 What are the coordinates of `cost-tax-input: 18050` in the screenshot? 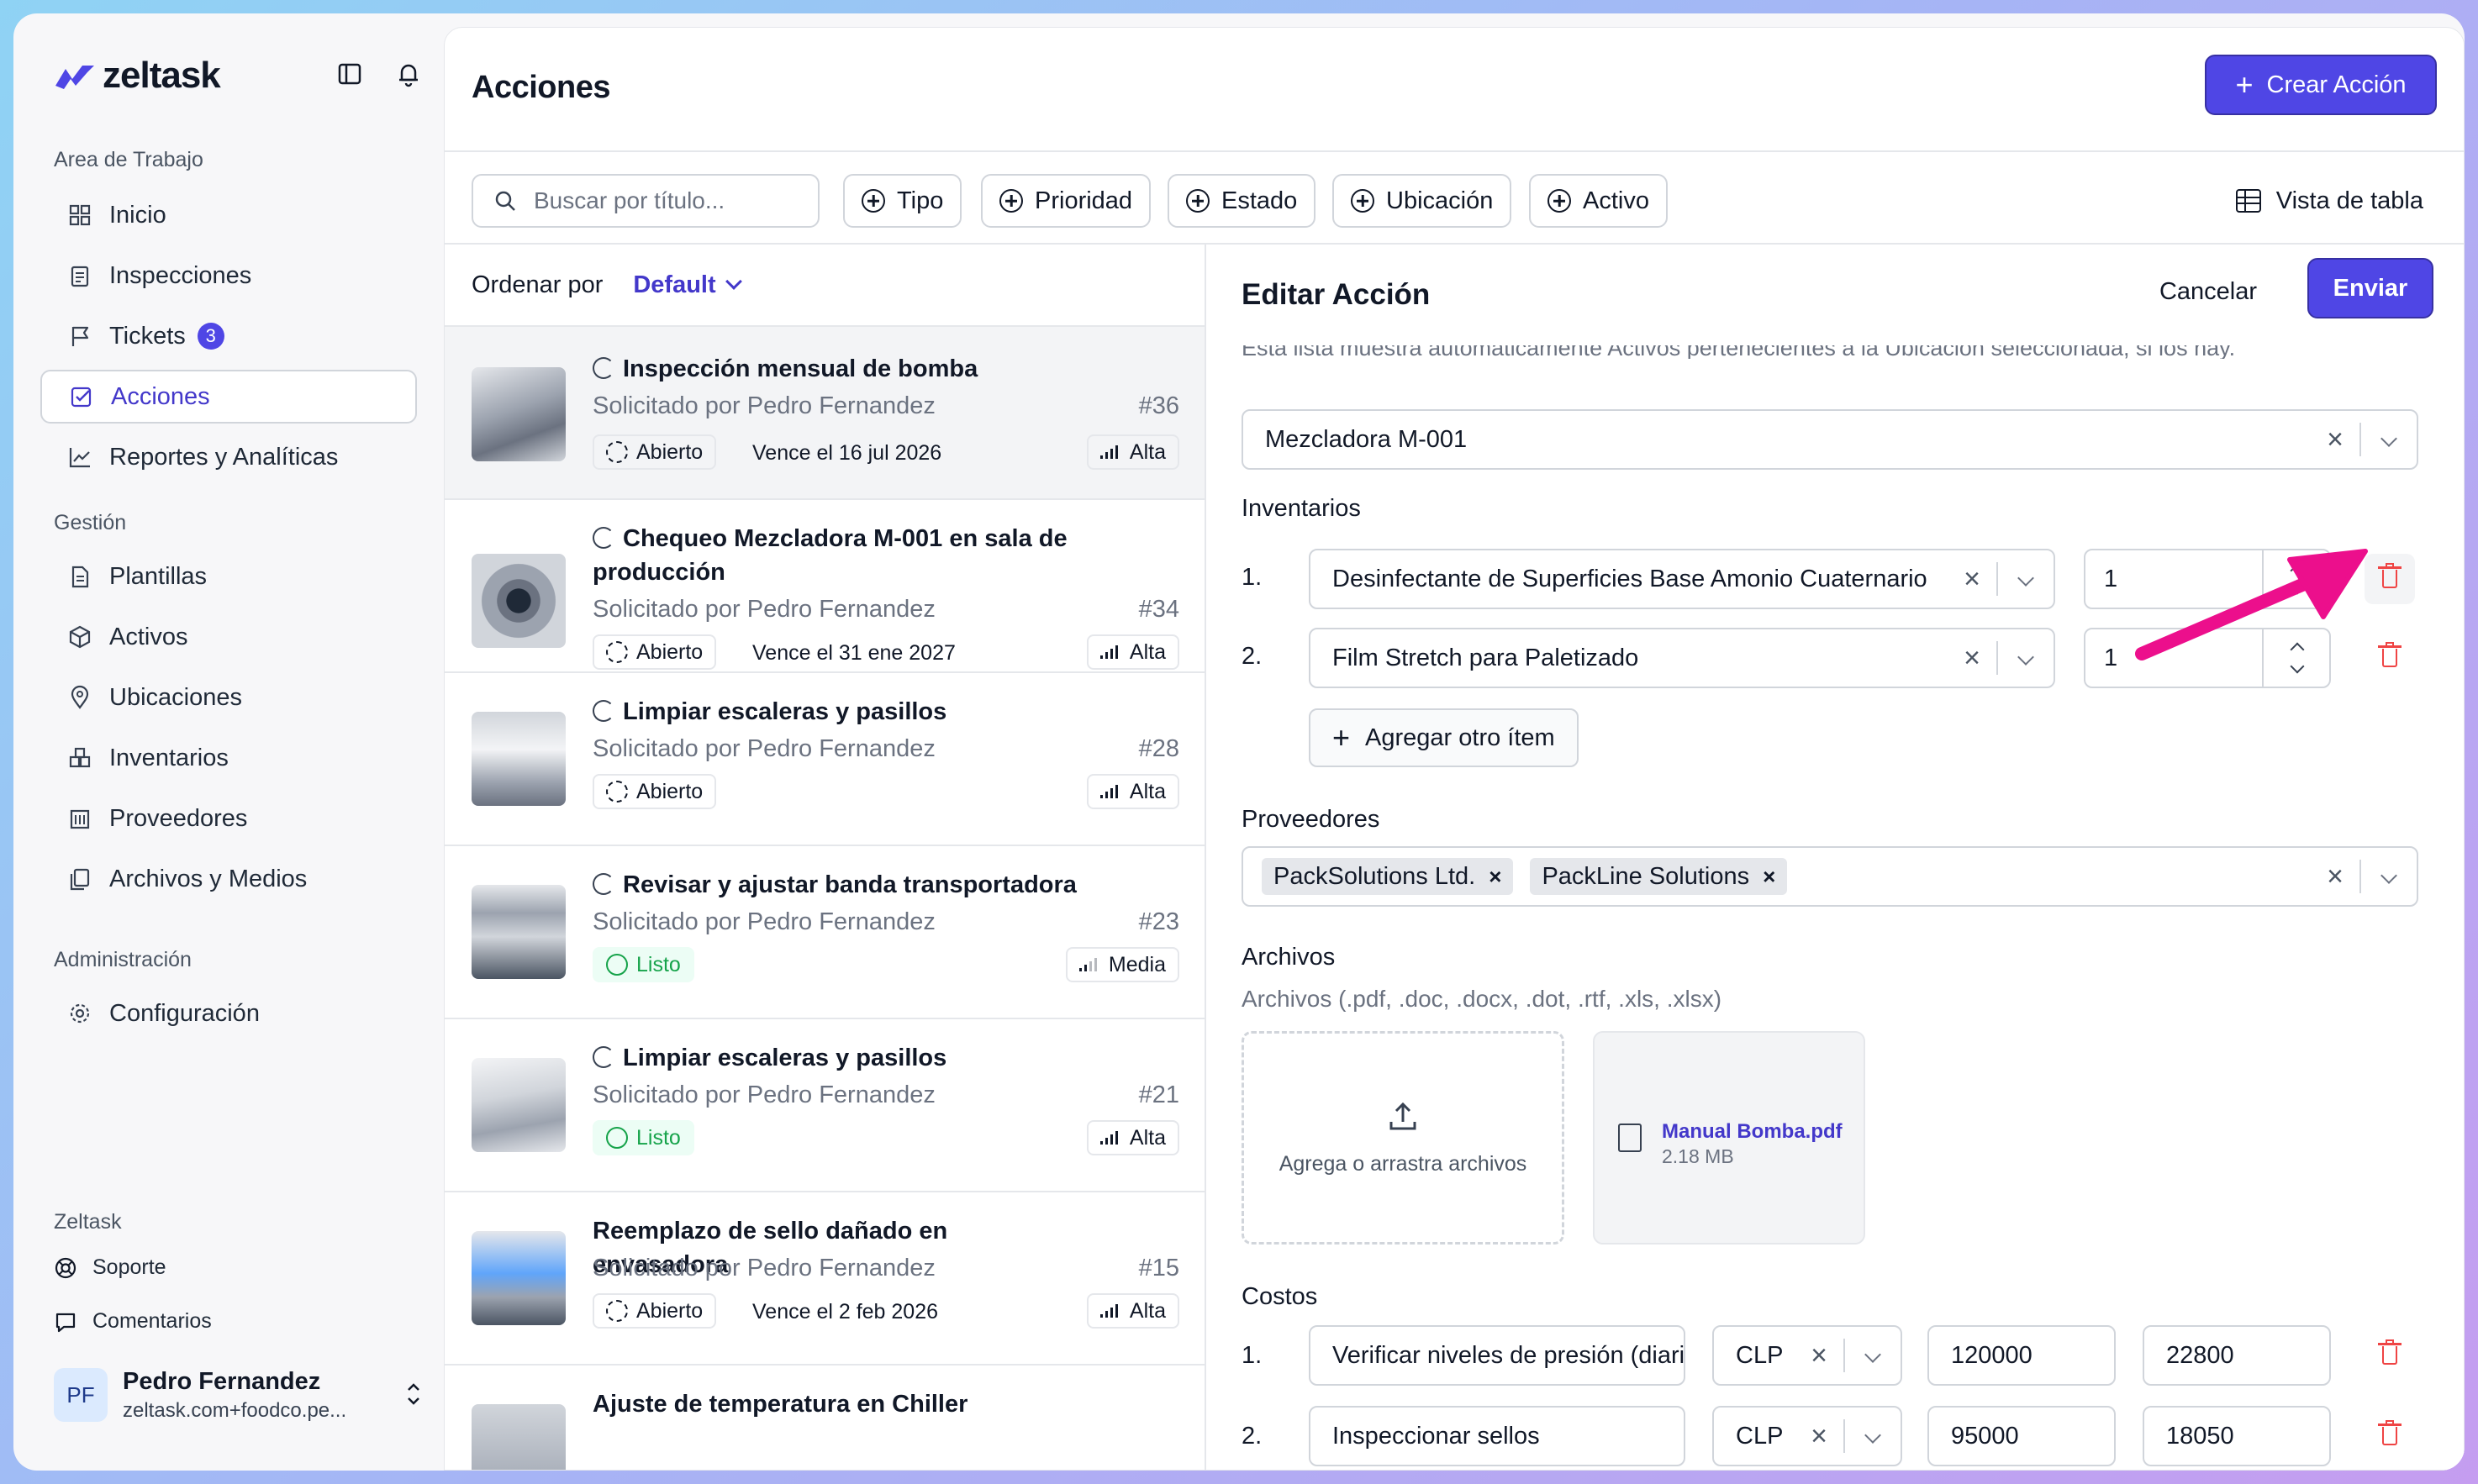 It's located at (2237, 1436).